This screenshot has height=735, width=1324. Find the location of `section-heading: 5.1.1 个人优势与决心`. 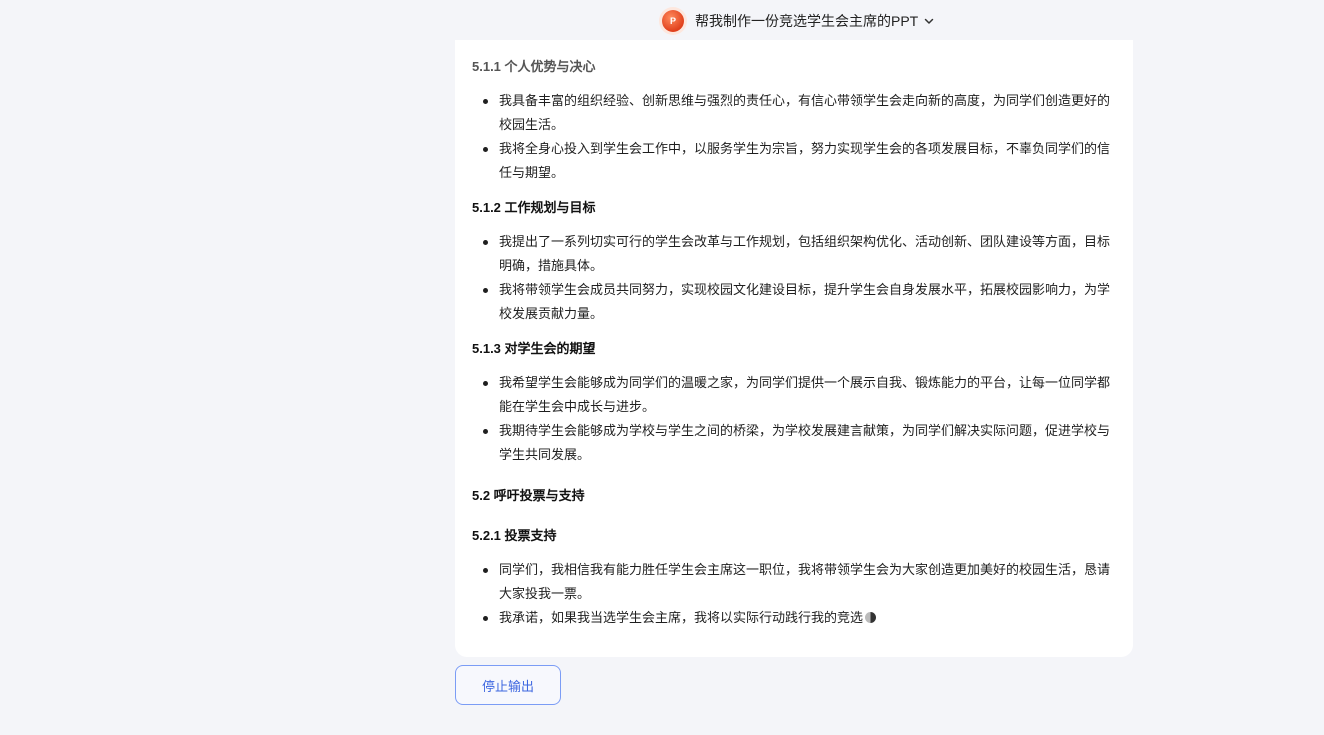

section-heading: 5.1.1 个人优势与决心 is located at coordinates (534, 66).